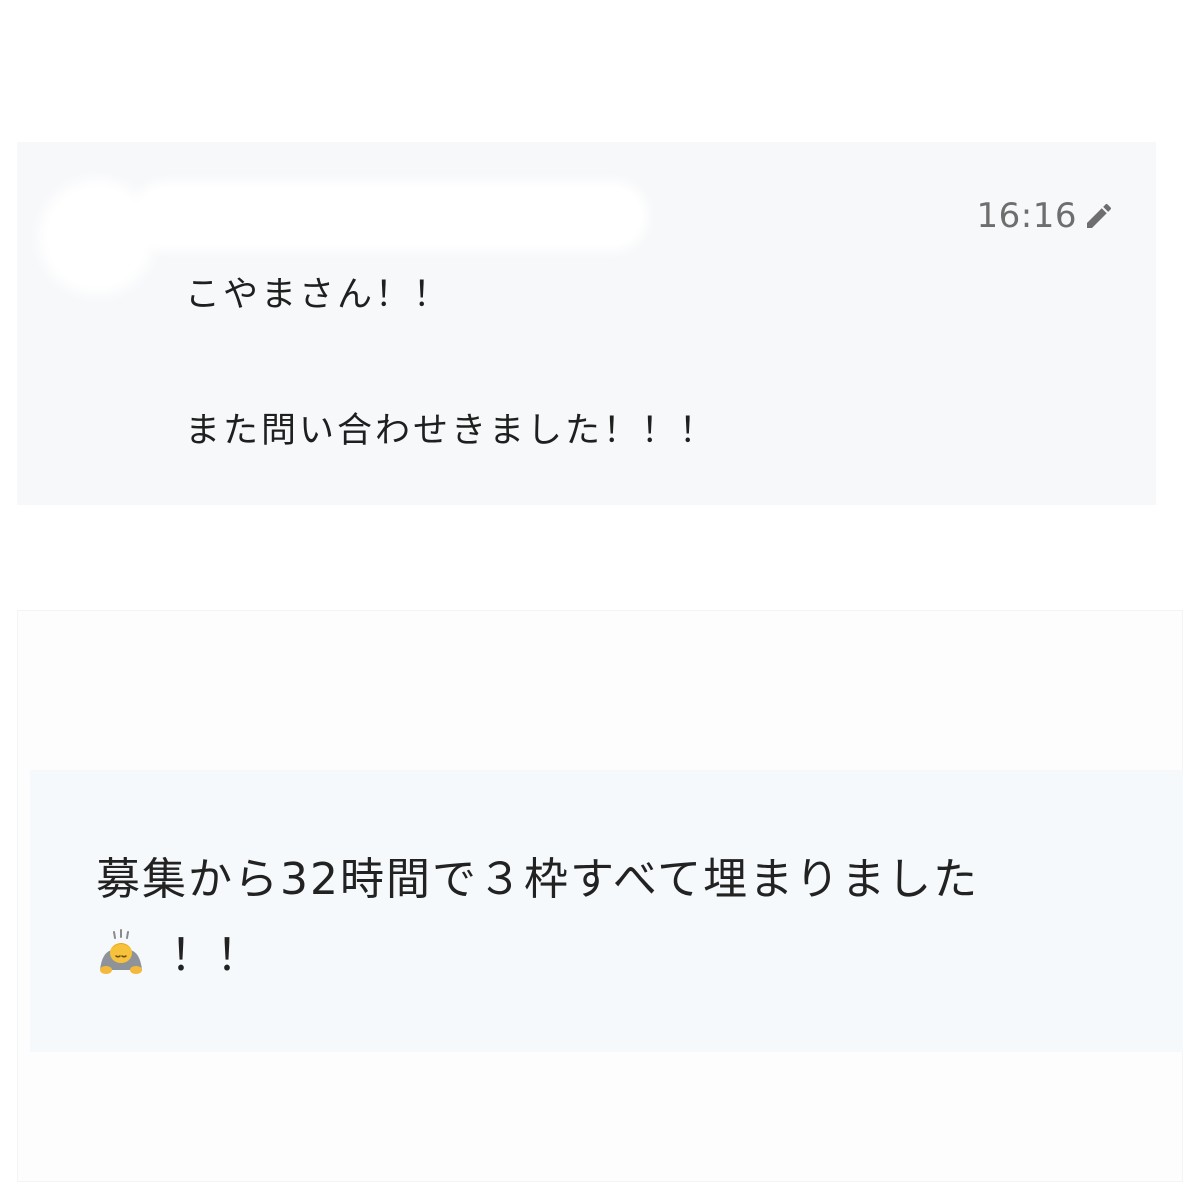 The height and width of the screenshot is (1200, 1200). I want to click on redacted-avatar, so click(97, 237).